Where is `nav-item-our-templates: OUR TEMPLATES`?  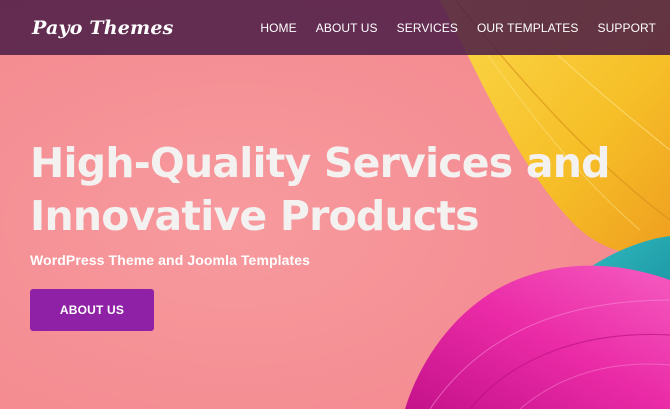 nav-item-our-templates: OUR TEMPLATES is located at coordinates (528, 28).